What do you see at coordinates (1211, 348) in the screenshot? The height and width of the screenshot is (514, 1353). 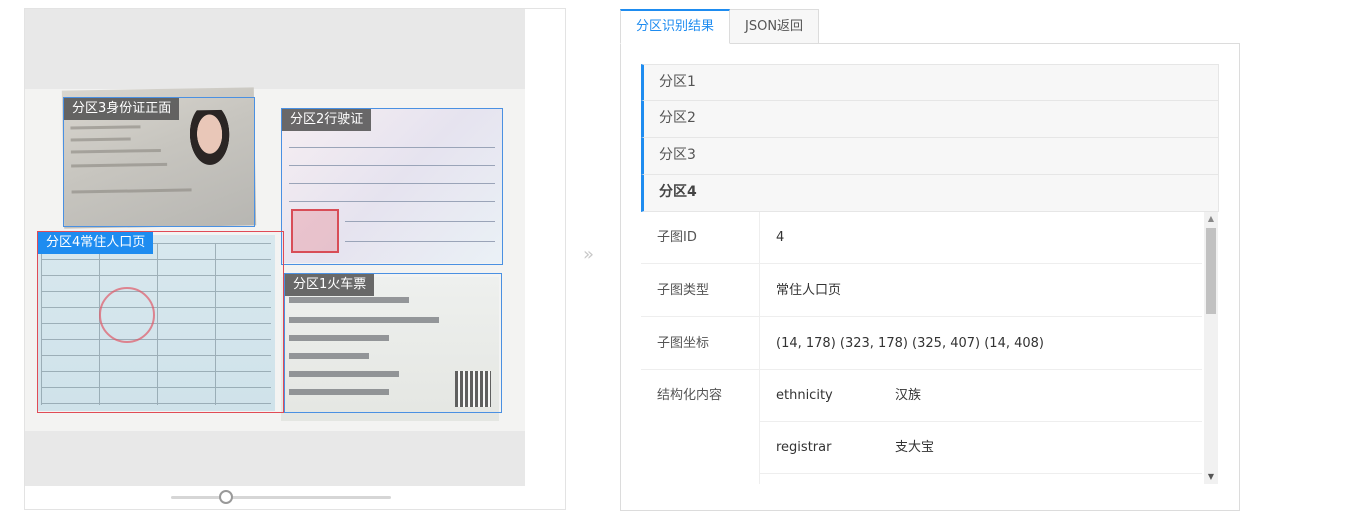 I see `detail-scrollbar: ▲ ▼` at bounding box center [1211, 348].